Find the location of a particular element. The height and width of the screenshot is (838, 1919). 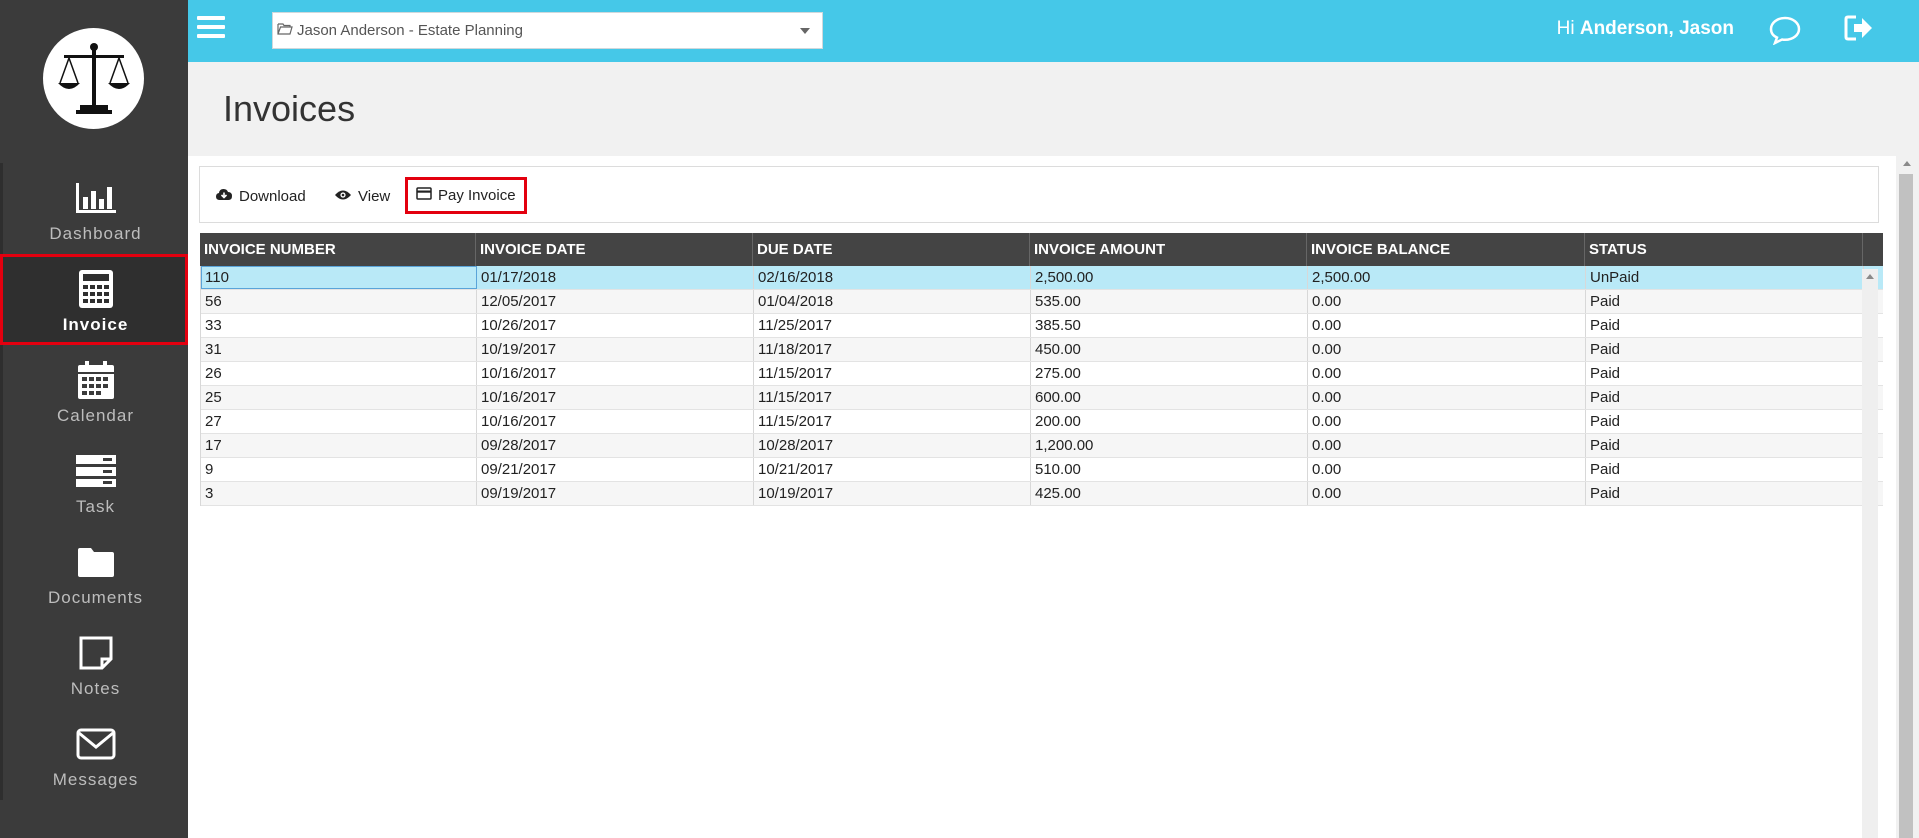

table-row: 26 10/16/2017 11/15/2017 275.00 0.00 Paid is located at coordinates (1042, 374).